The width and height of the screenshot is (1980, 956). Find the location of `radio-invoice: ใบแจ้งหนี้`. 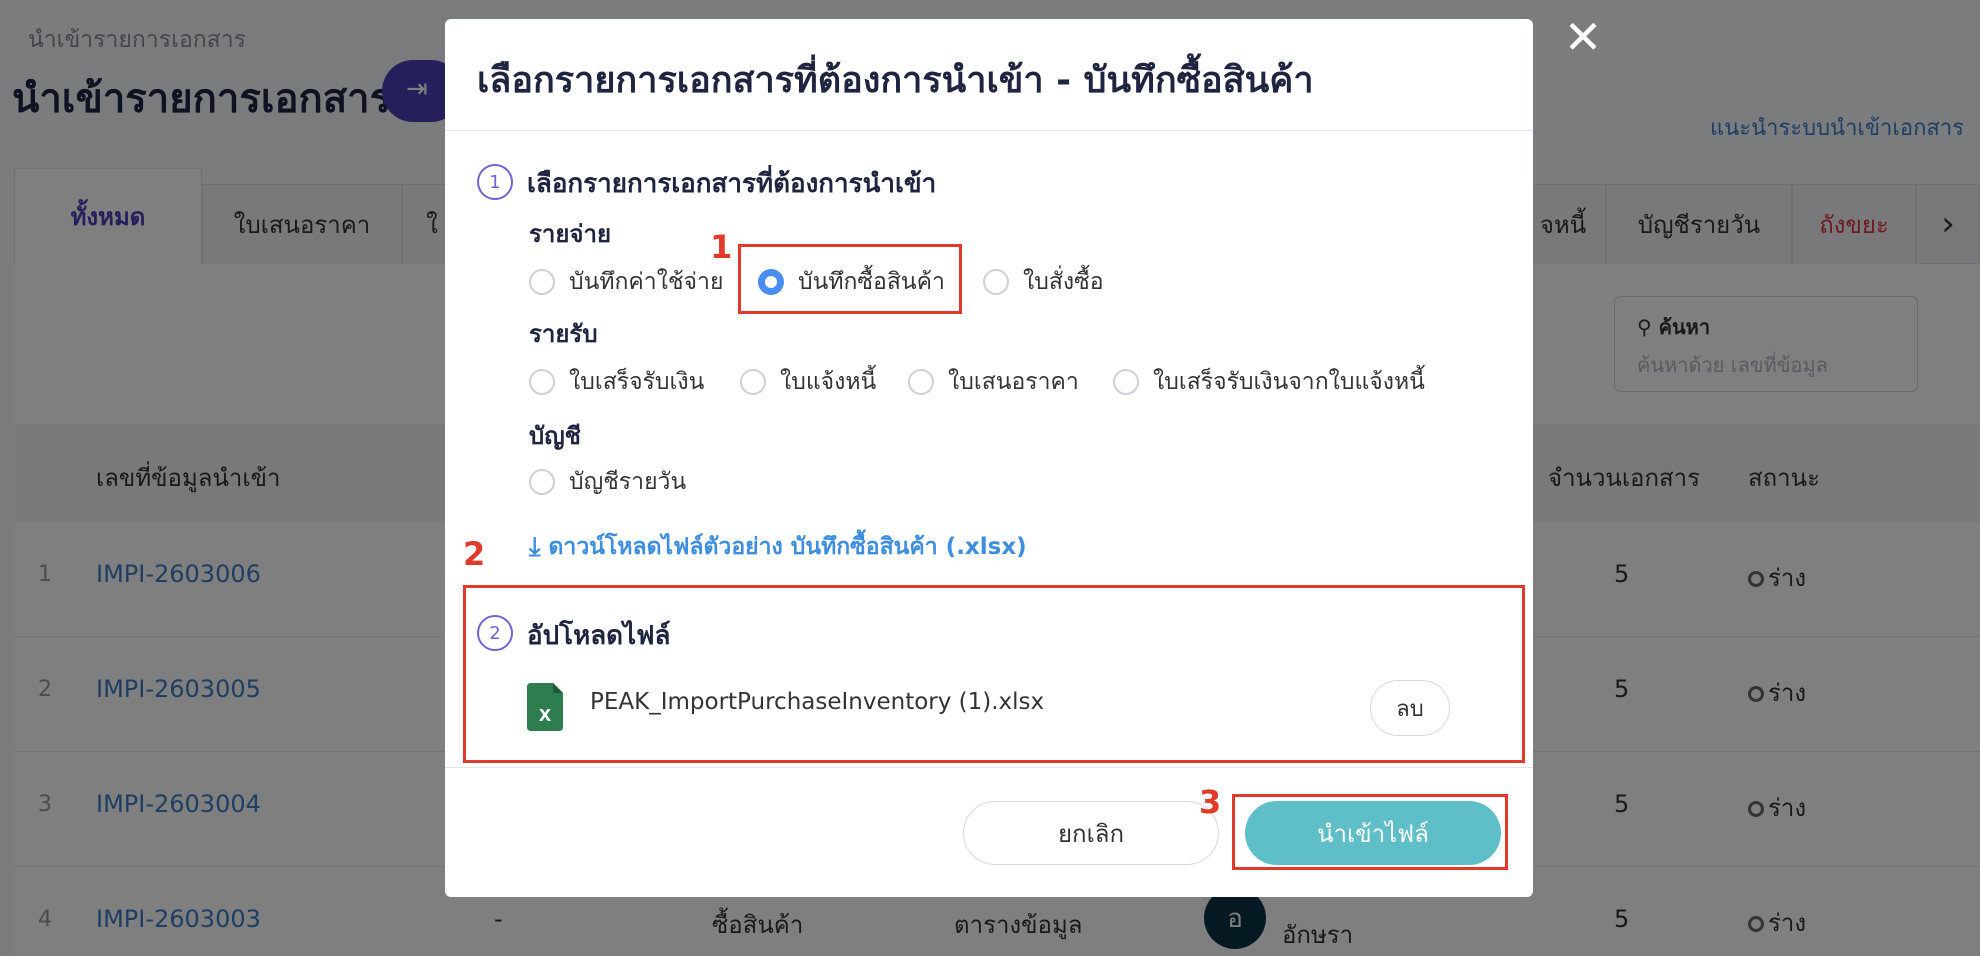

radio-invoice: ใบแจ้งหนี้ is located at coordinates (808, 382).